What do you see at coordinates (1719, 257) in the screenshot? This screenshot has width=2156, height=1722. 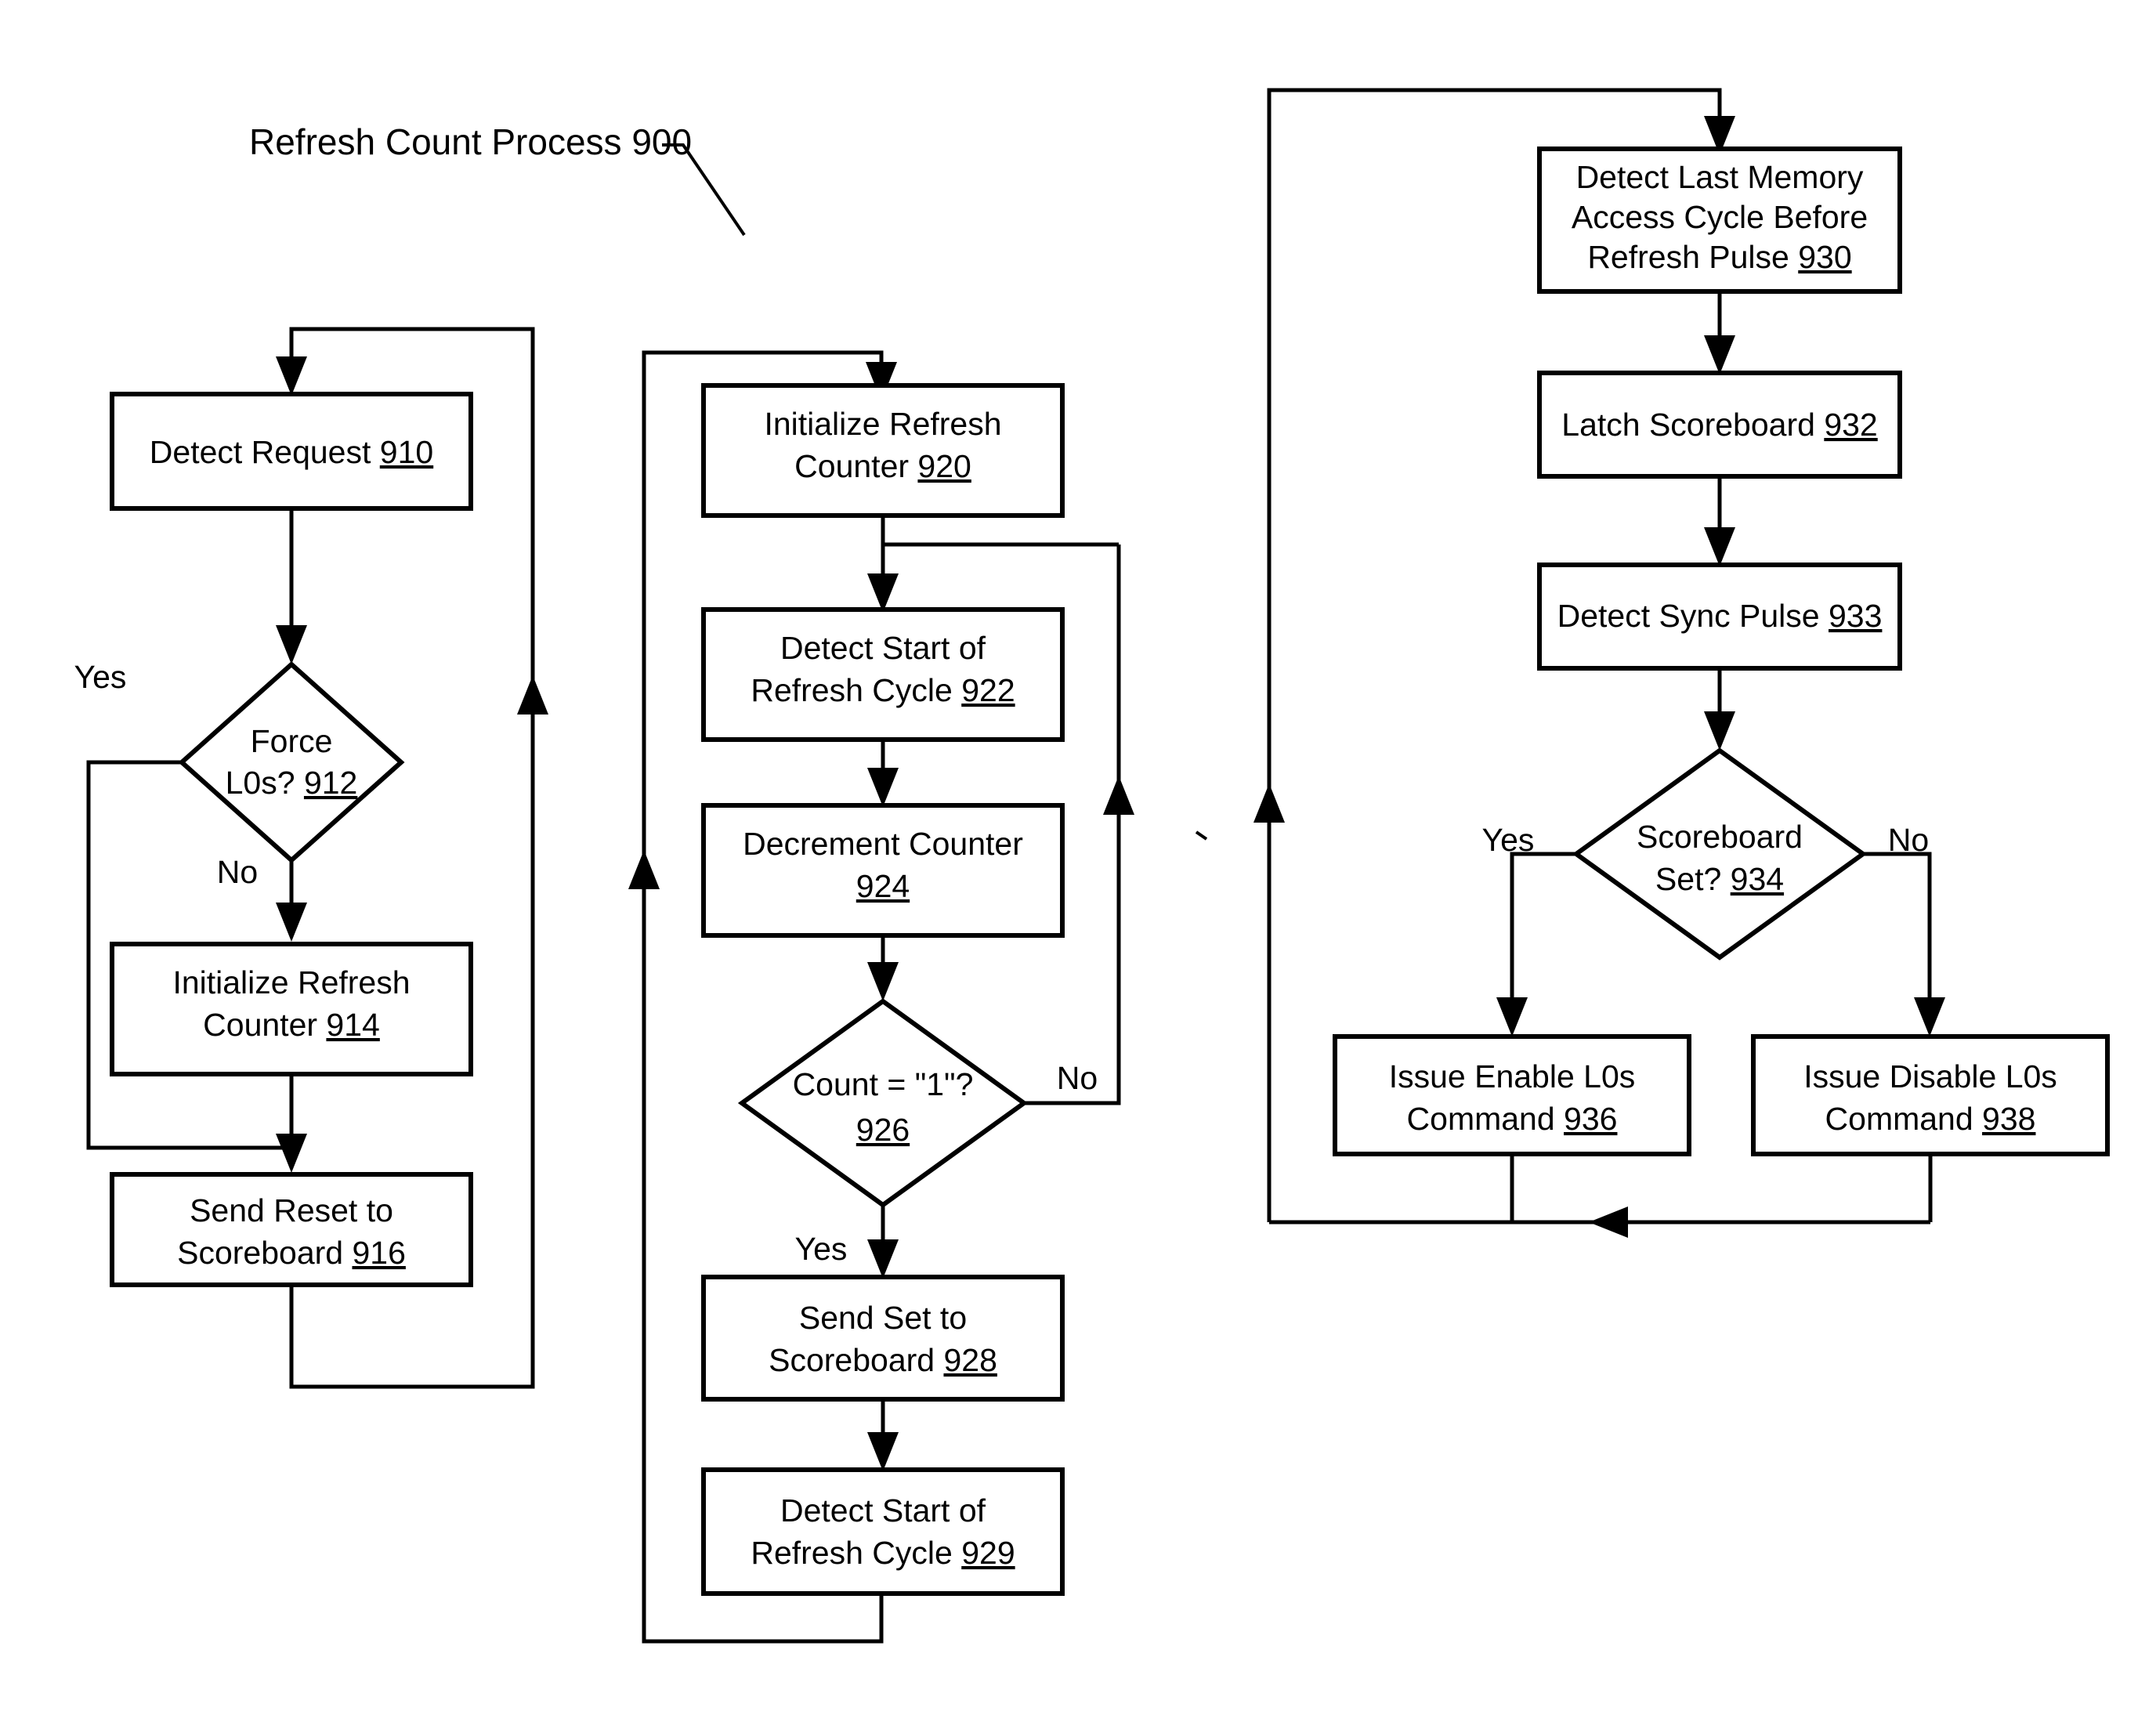 I see `node-930-label-line3: Refresh Pulse 930` at bounding box center [1719, 257].